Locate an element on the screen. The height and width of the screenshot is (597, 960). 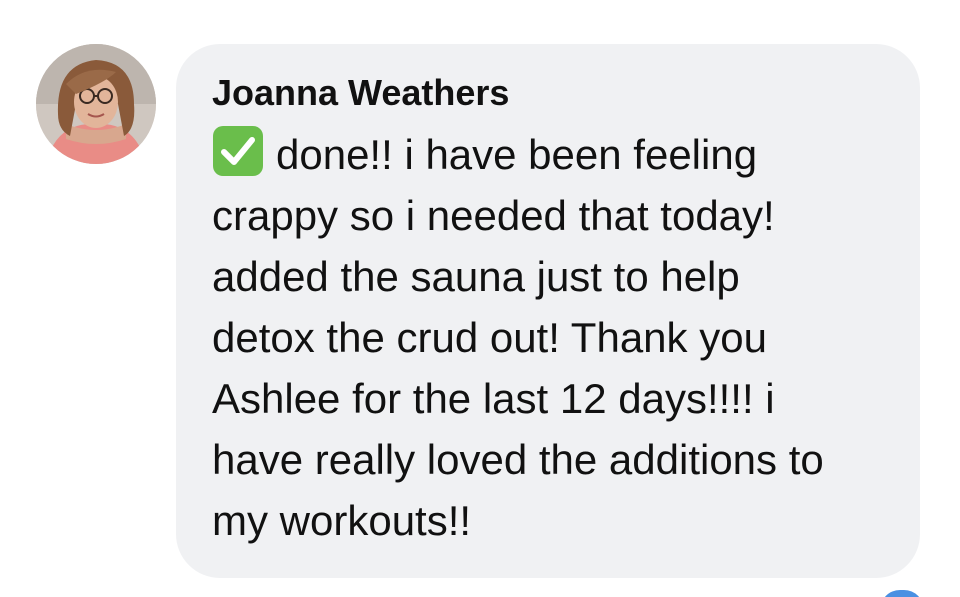
comment-line: have really loved the additions to is located at coordinates (518, 459).